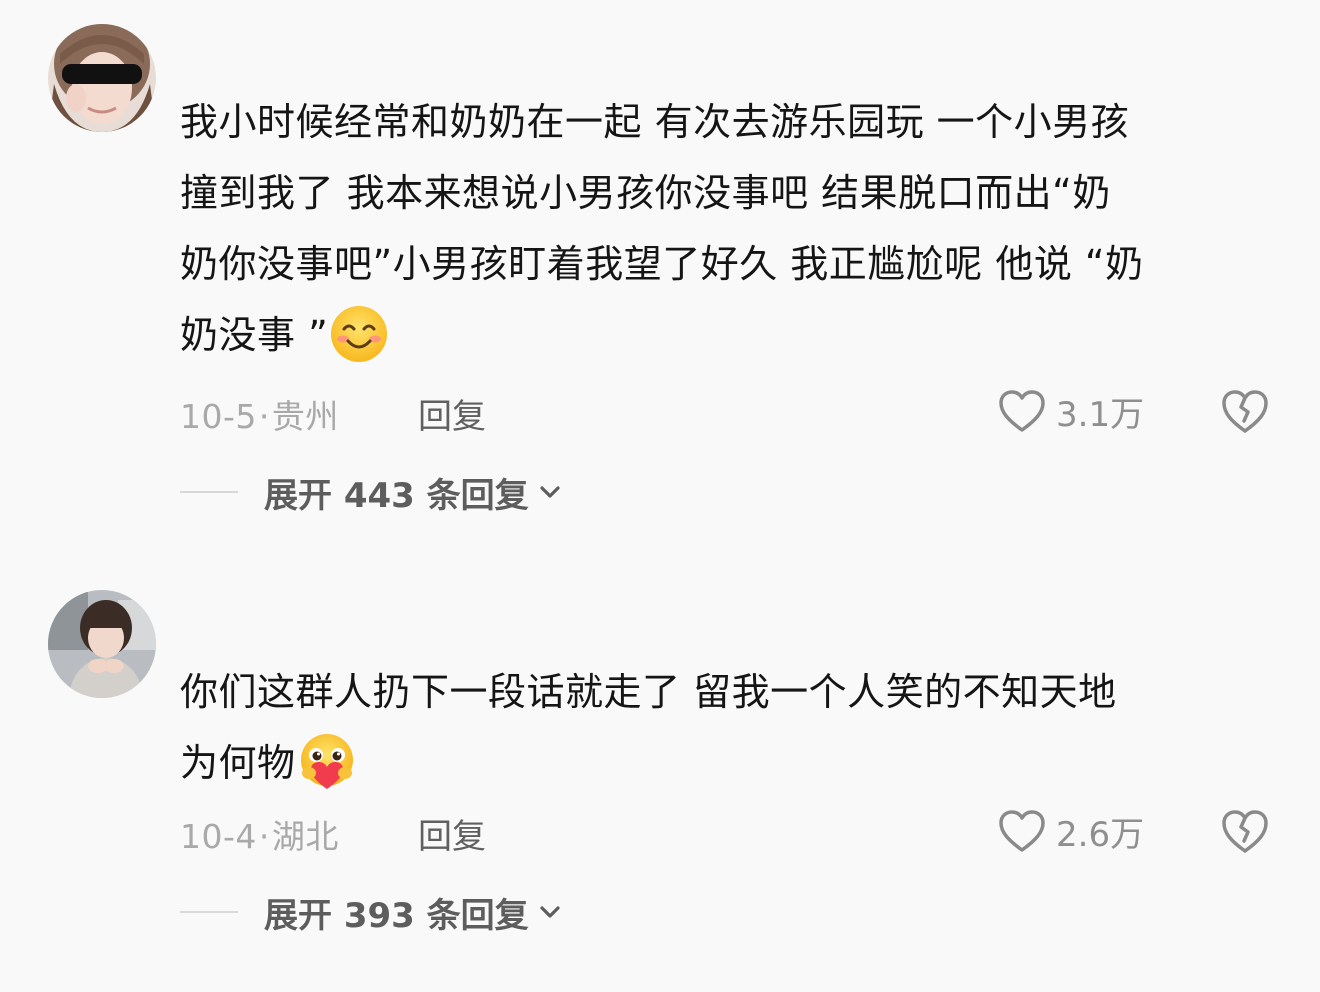  I want to click on comment-date: 10-4, so click(218, 836).